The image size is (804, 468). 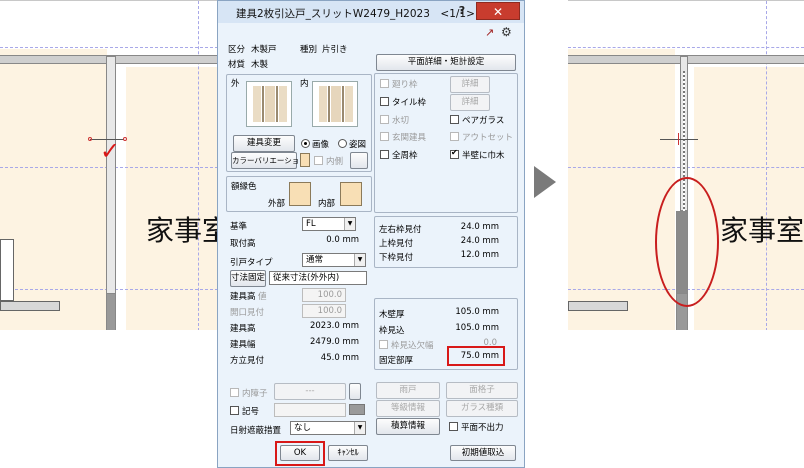 I want to click on fitting-height-label: 建具高, so click(x=243, y=329).